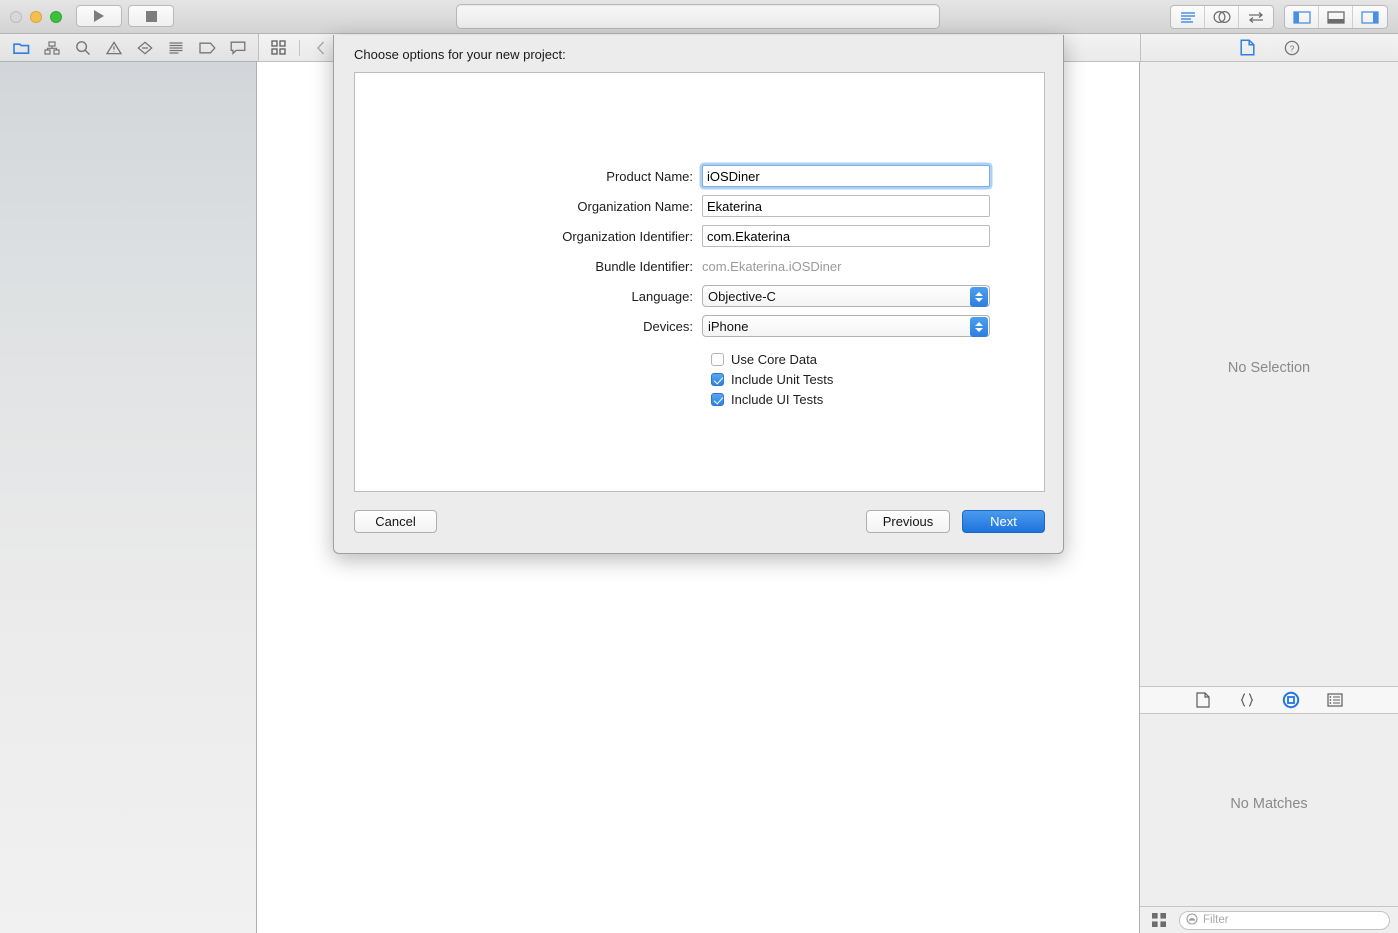  Describe the element at coordinates (1269, 48) in the screenshot. I see `inspector-selector-bar: ?` at that location.